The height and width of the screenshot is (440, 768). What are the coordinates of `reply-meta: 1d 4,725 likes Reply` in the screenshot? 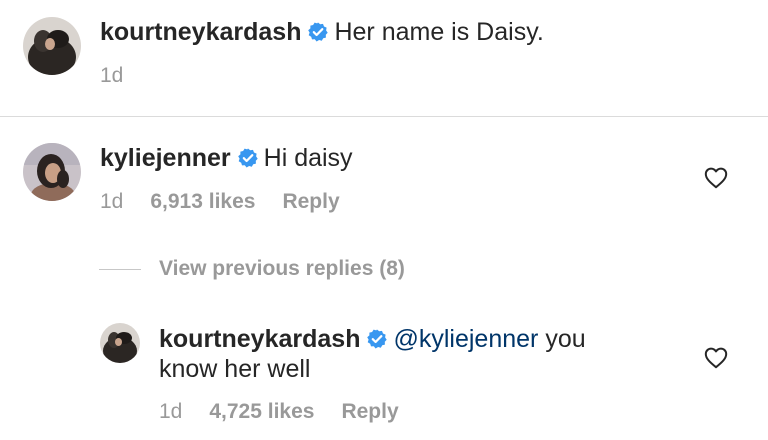 It's located at (292, 412).